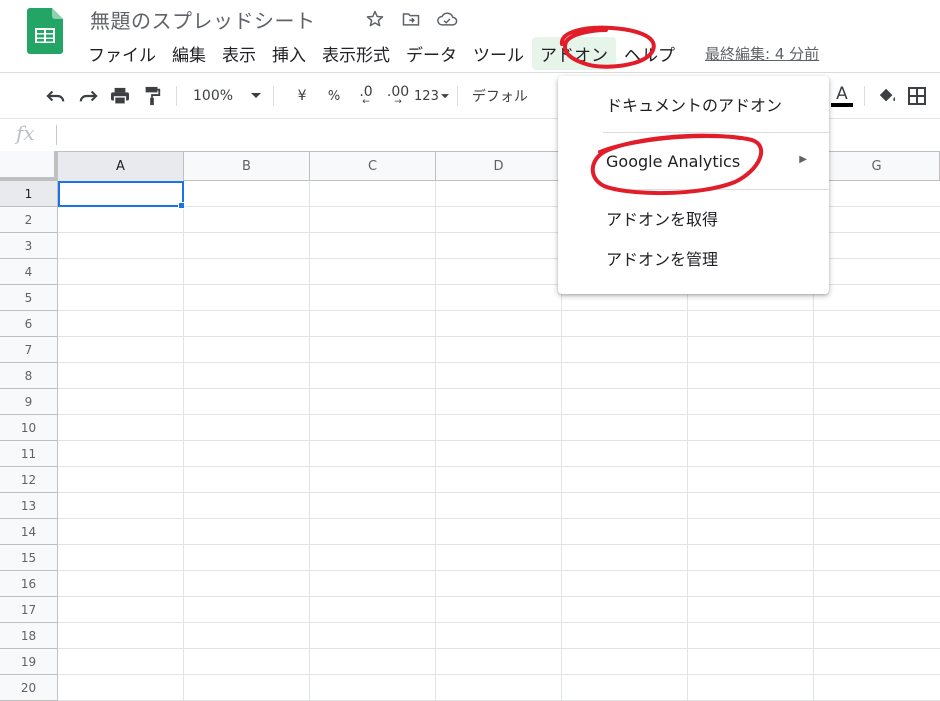 The height and width of the screenshot is (701, 940). What do you see at coordinates (447, 19) in the screenshot?
I see `cloud-saved-icon` at bounding box center [447, 19].